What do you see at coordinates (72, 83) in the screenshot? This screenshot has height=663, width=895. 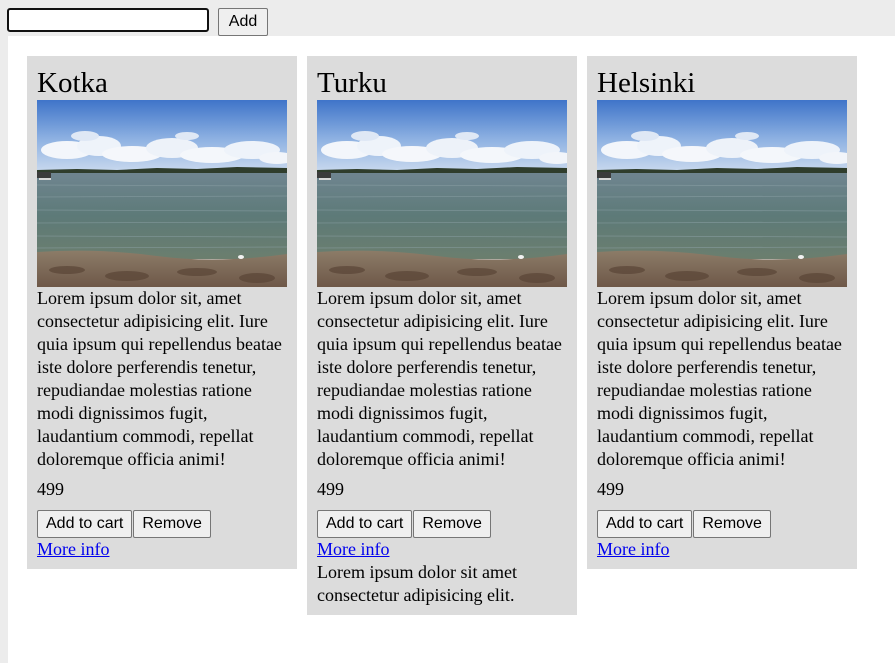 I see `card-title: Kotka` at bounding box center [72, 83].